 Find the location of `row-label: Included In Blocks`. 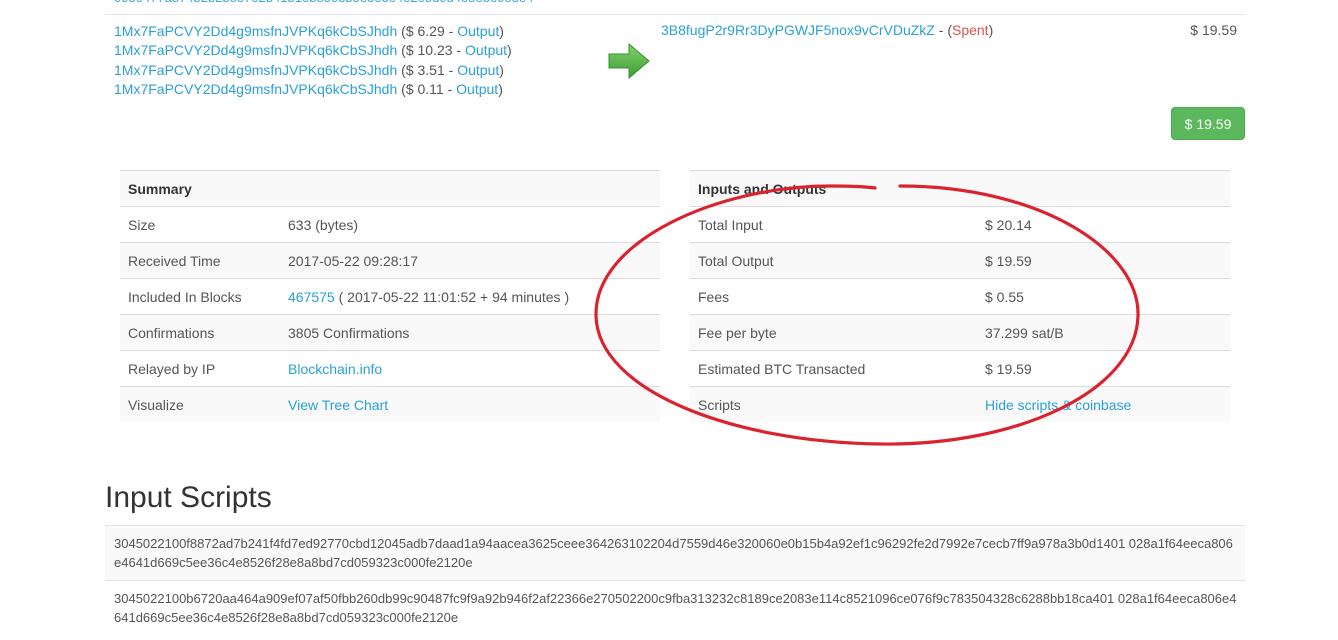

row-label: Included In Blocks is located at coordinates (200, 296).